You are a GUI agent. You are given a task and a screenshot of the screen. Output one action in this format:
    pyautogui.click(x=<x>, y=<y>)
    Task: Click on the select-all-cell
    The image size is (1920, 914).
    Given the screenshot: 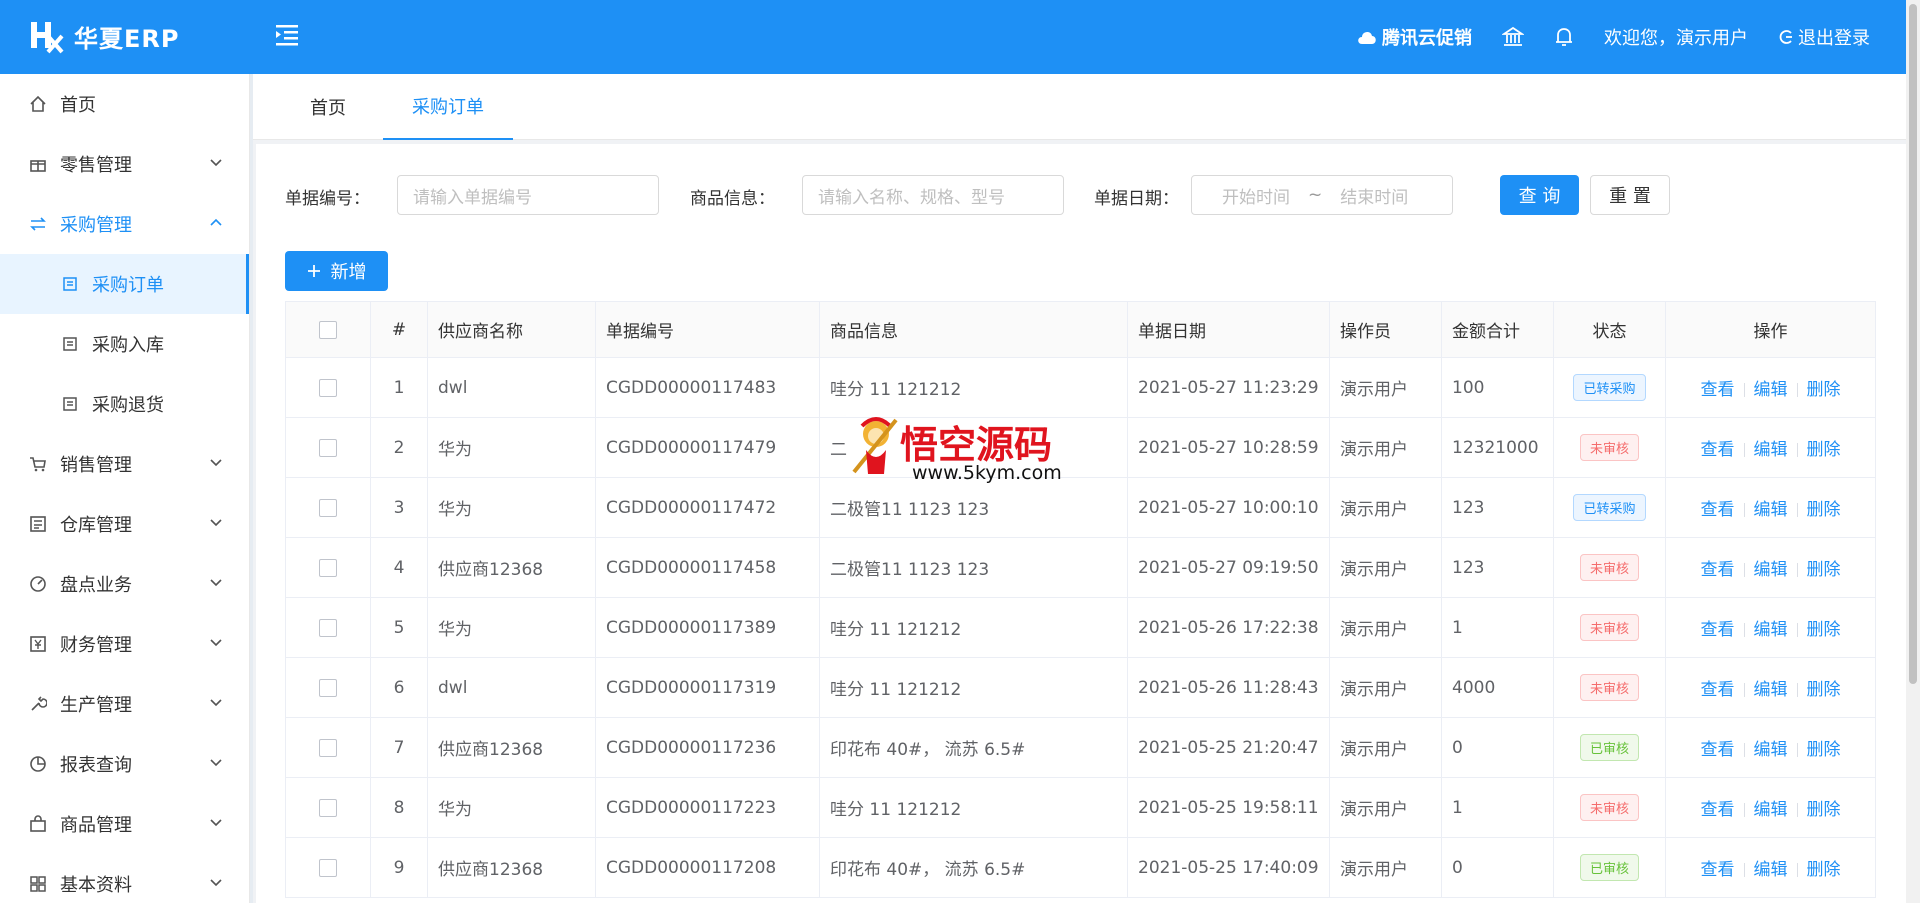 What is the action you would take?
    pyautogui.click(x=328, y=329)
    